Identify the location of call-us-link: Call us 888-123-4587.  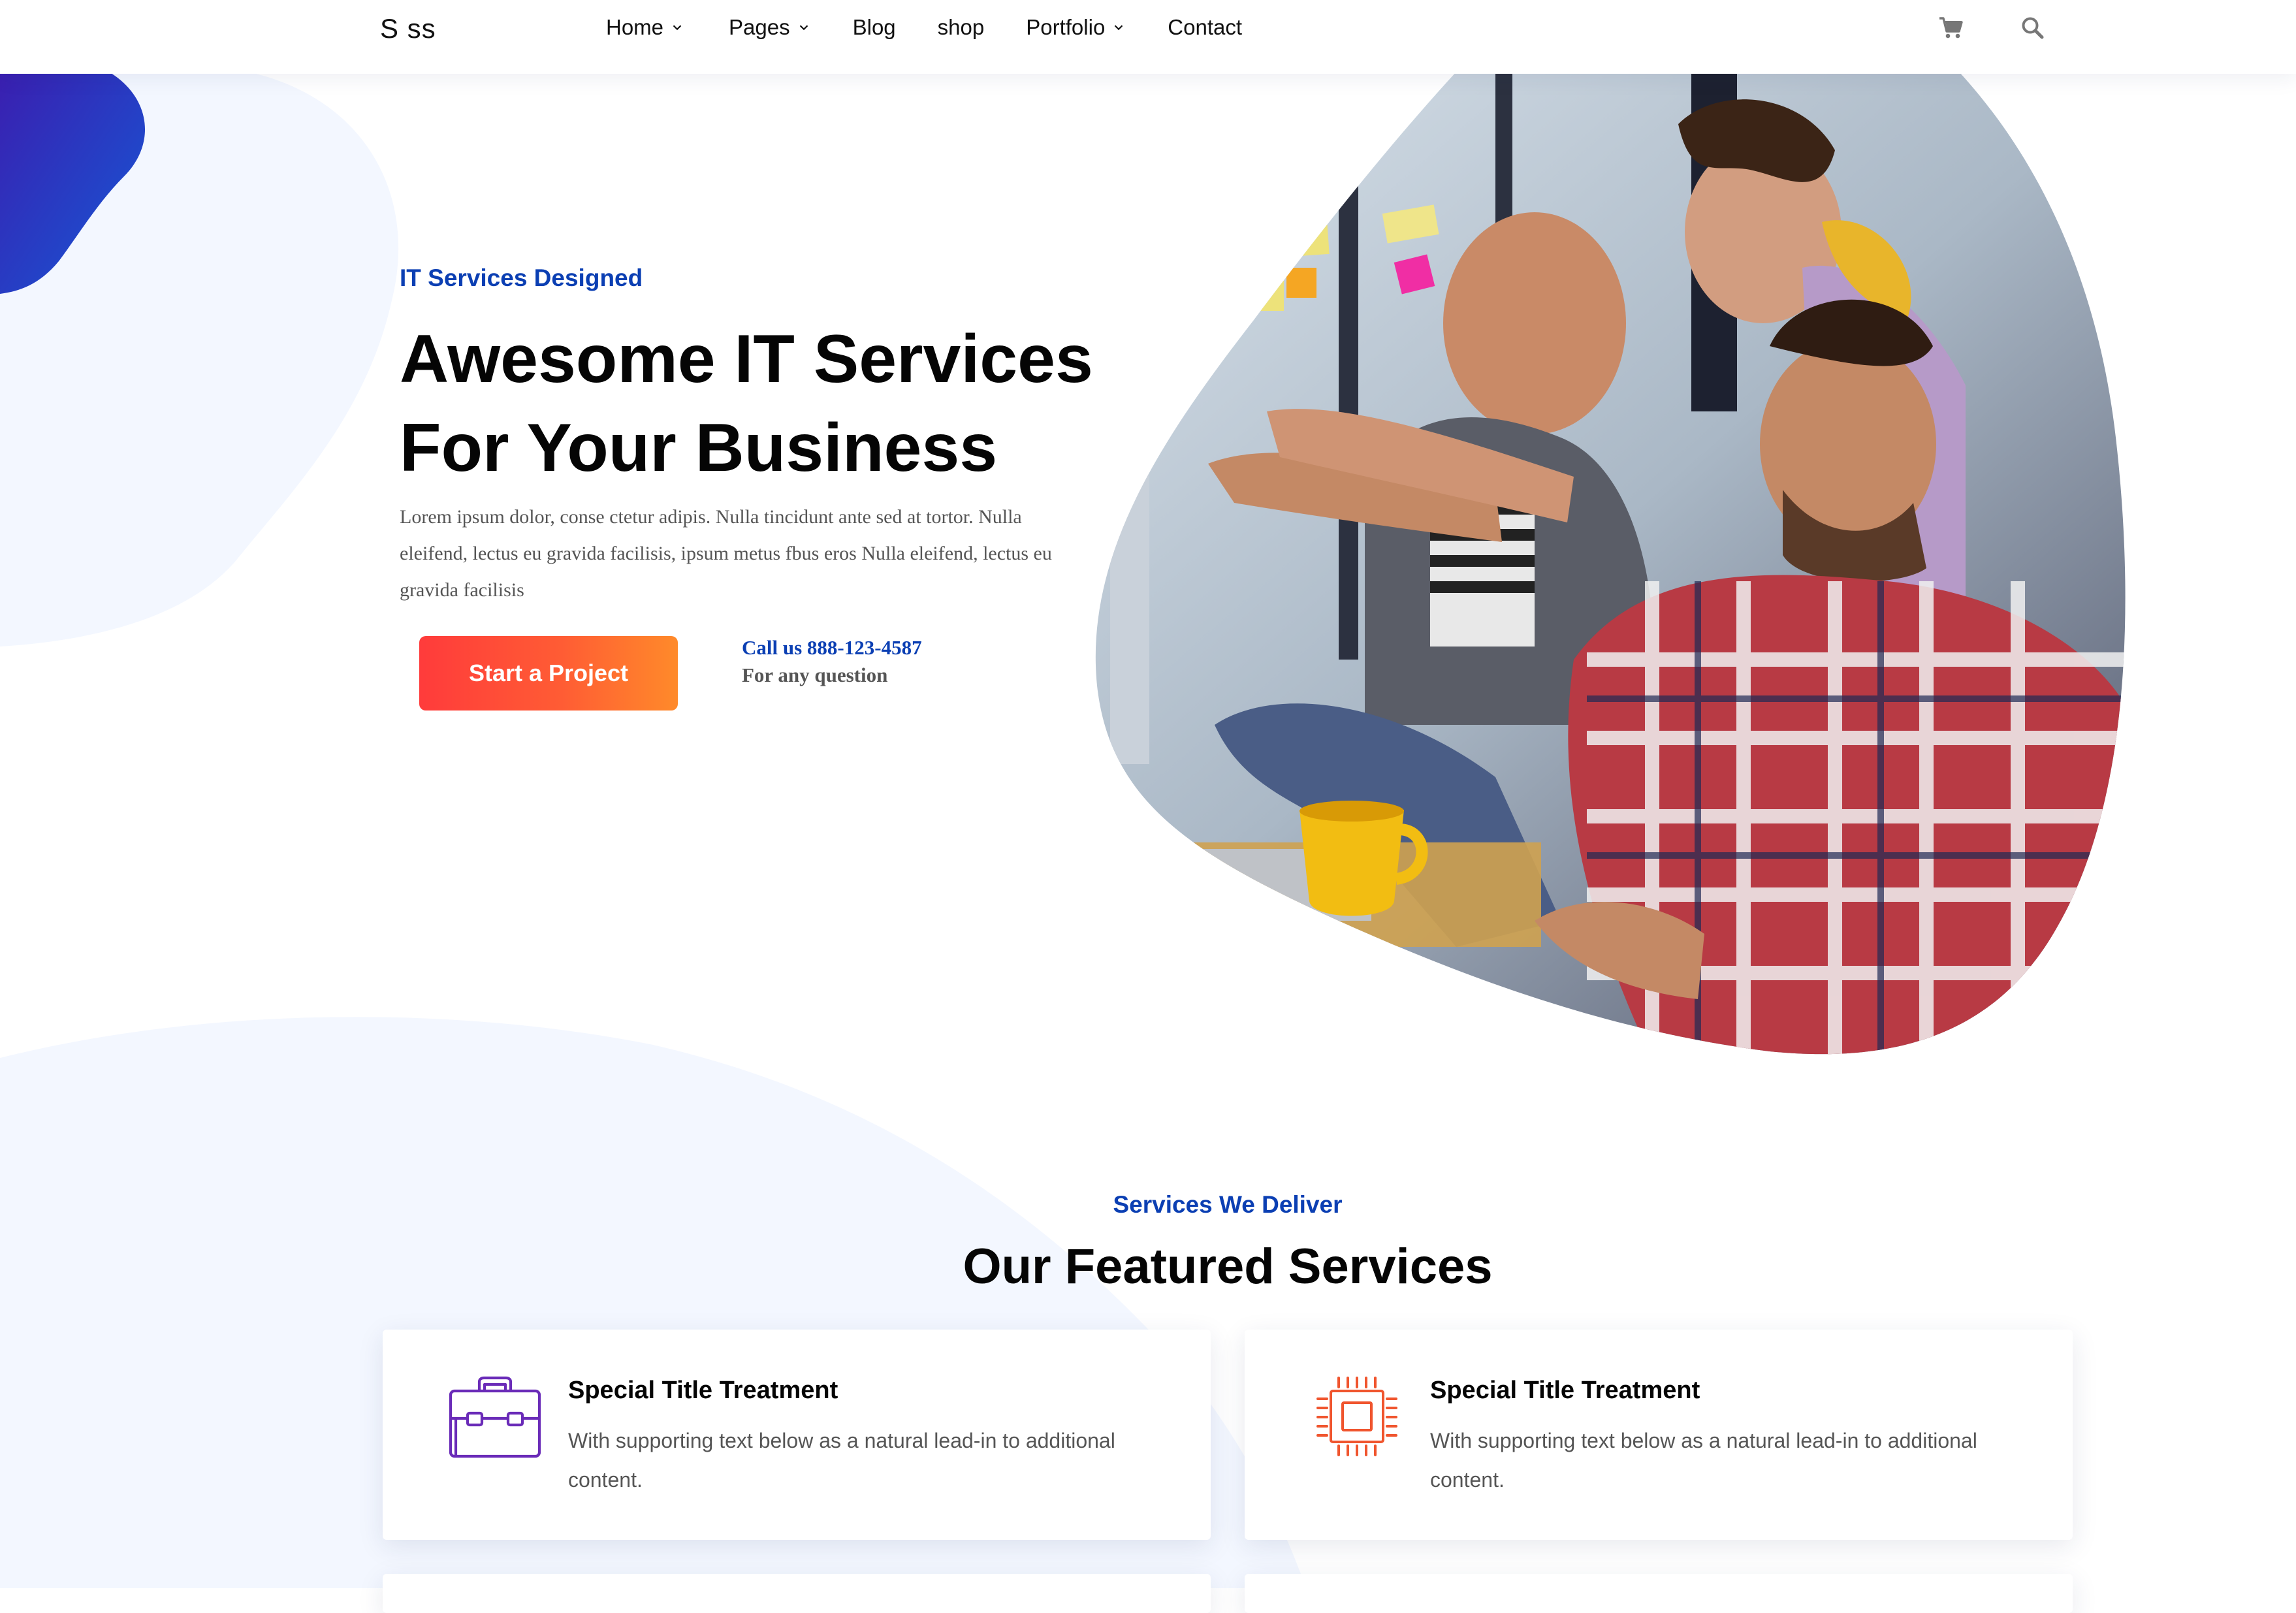
(832, 648).